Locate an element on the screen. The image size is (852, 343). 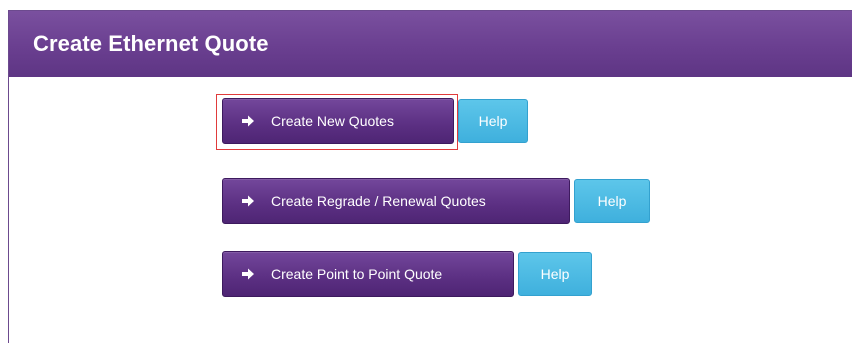
create-point-to-point-quote-label: Create Point to Point Quote is located at coordinates (357, 274).